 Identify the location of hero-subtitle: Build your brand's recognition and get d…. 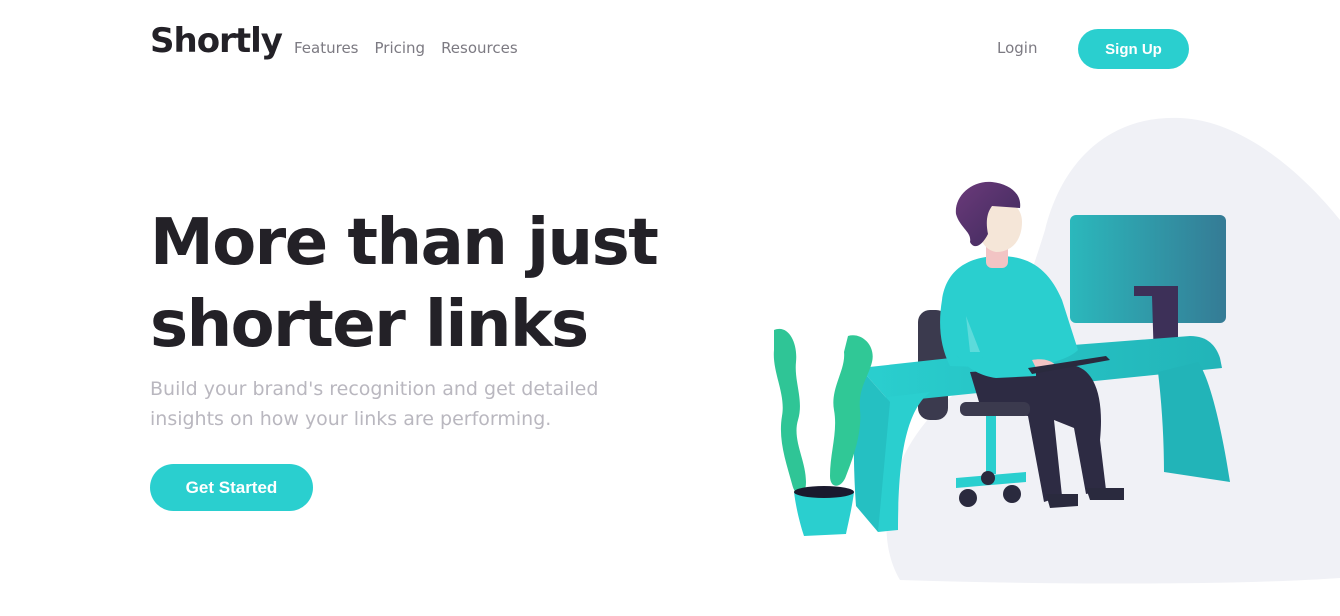
(400, 404).